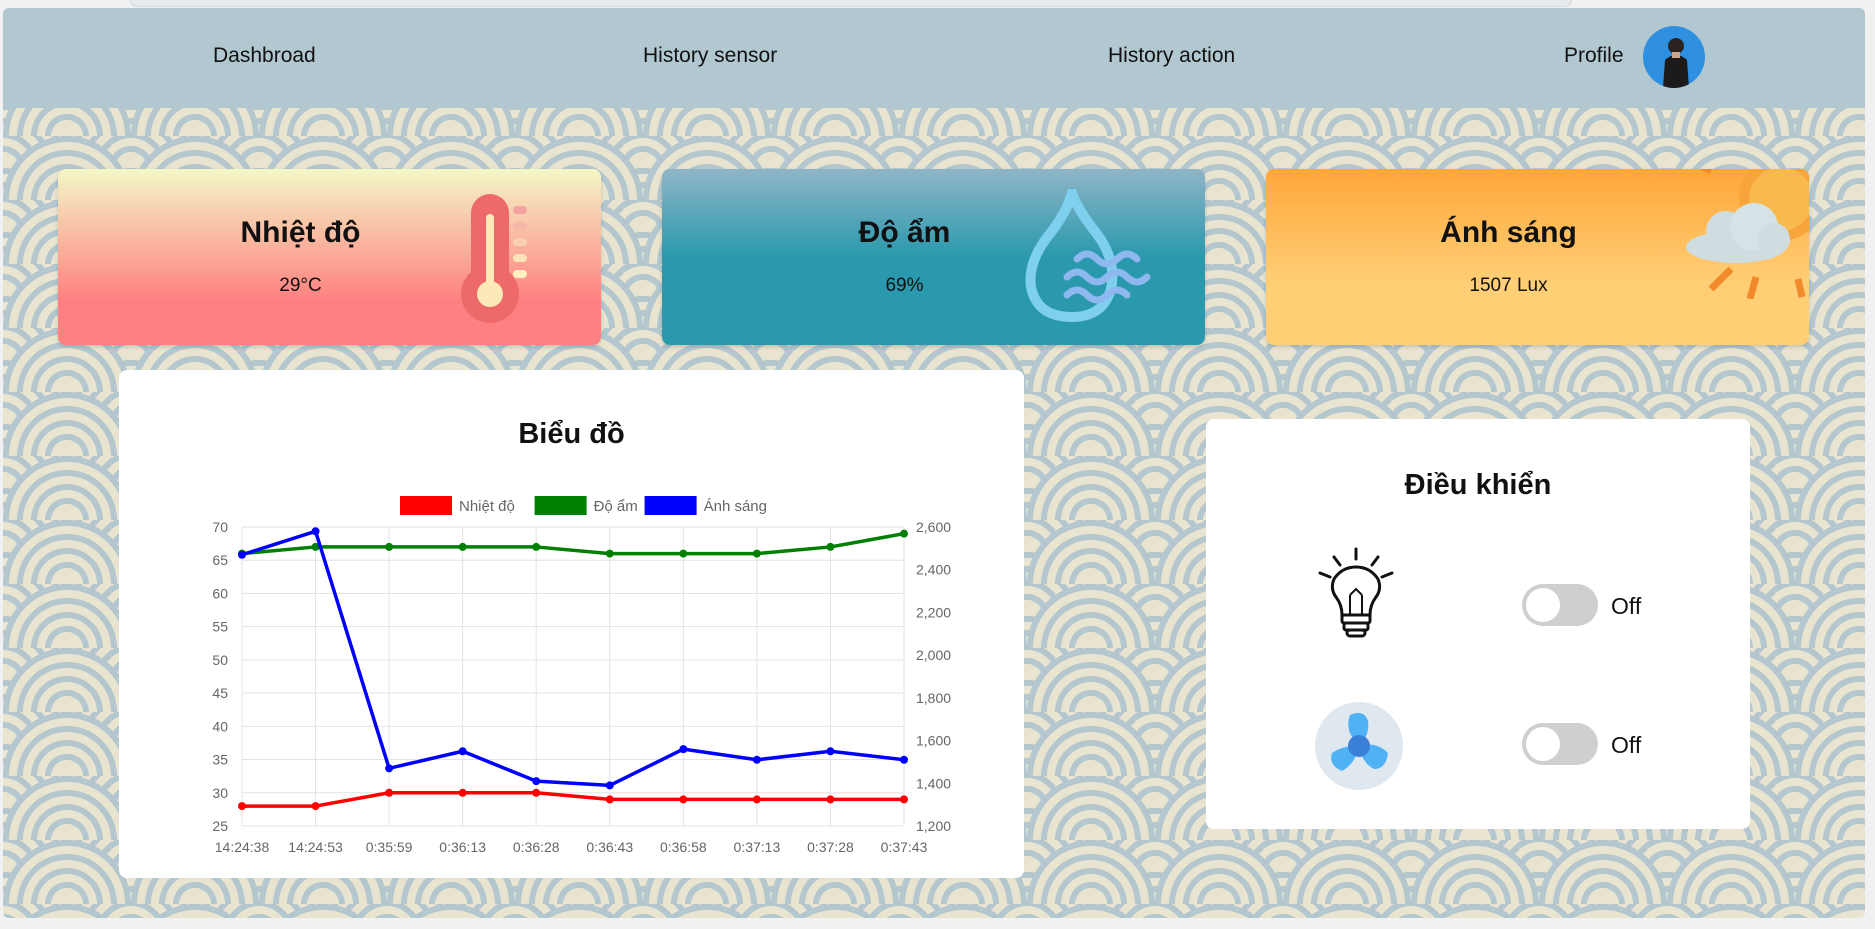 The height and width of the screenshot is (929, 1875). Describe the element at coordinates (242, 847) in the screenshot. I see `x-tick-label: 14:24:38` at that location.